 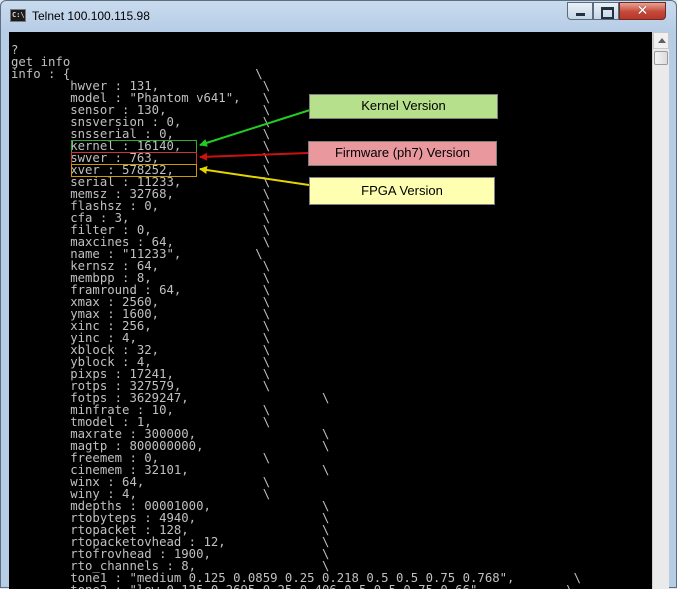 I want to click on maximize-button, so click(x=606, y=11).